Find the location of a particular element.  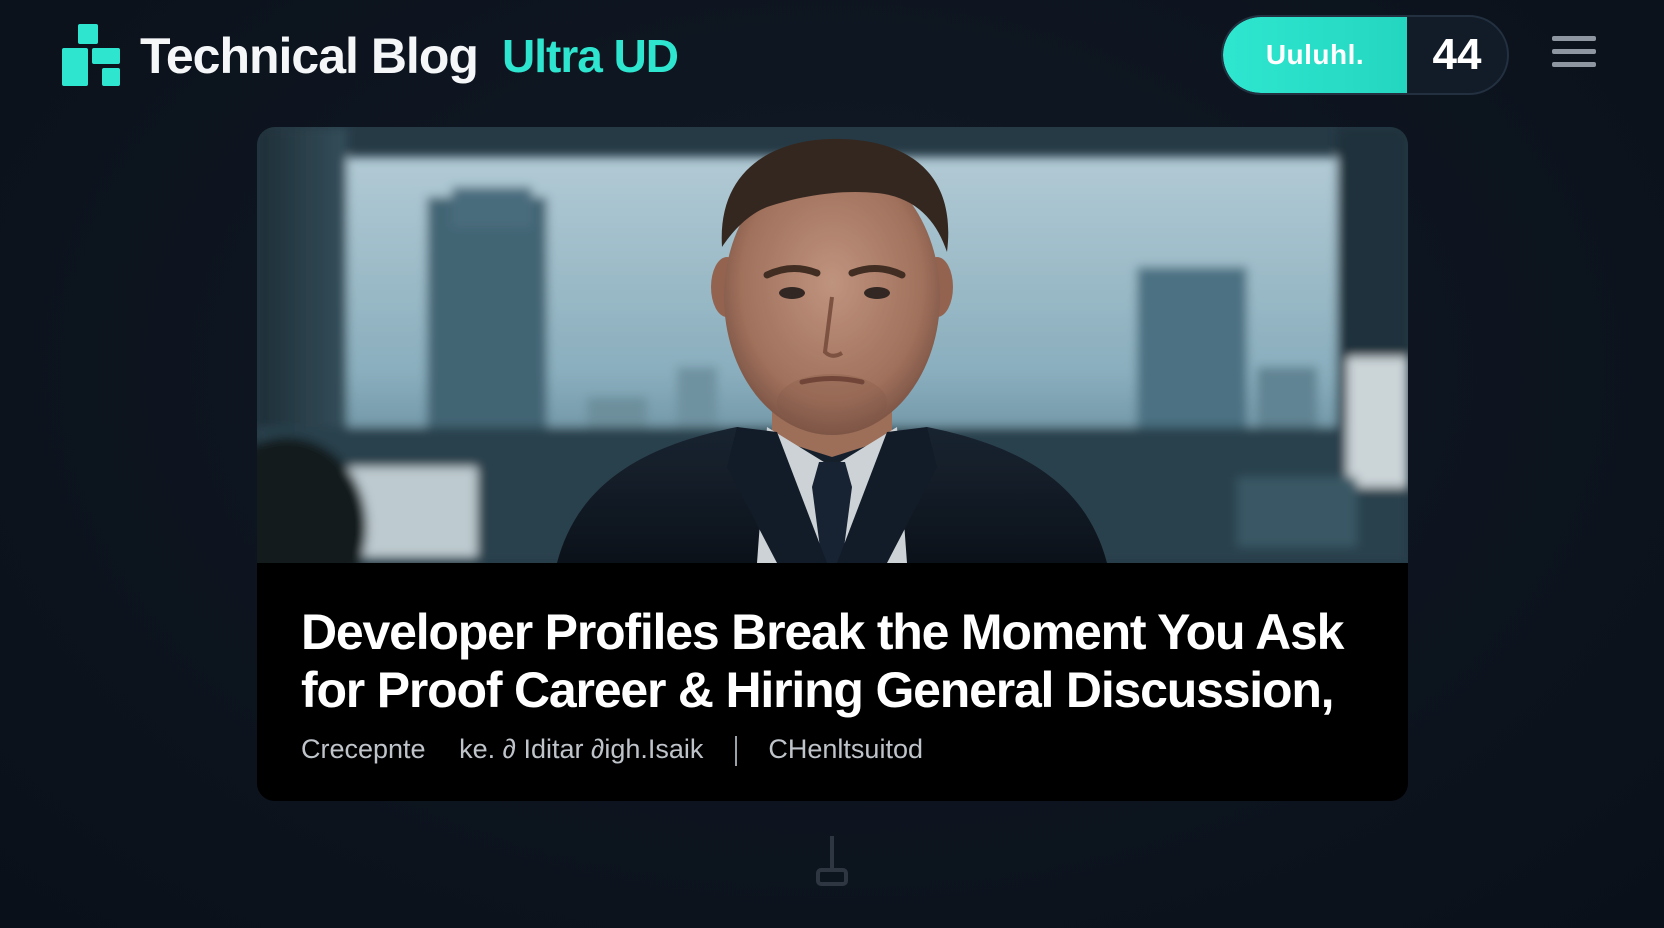

brand-subtitle: Ultra UD is located at coordinates (590, 56).